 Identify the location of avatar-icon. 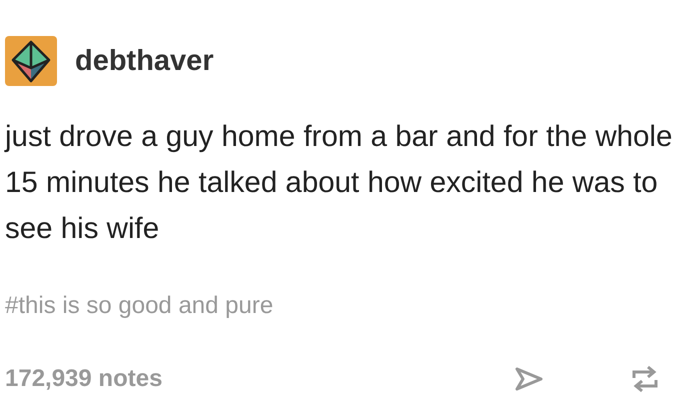
(31, 61).